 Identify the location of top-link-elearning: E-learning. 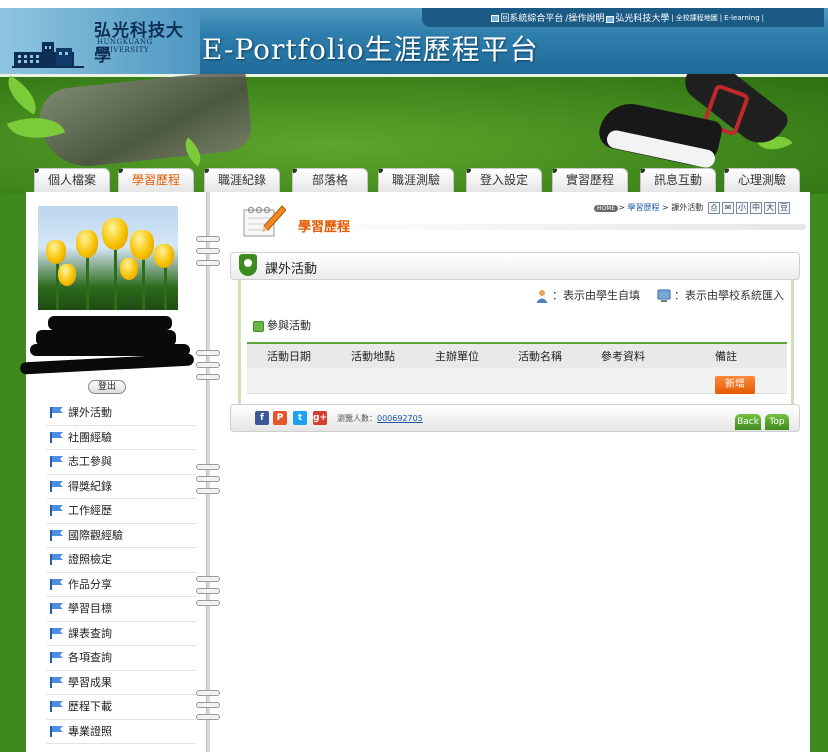
(742, 18).